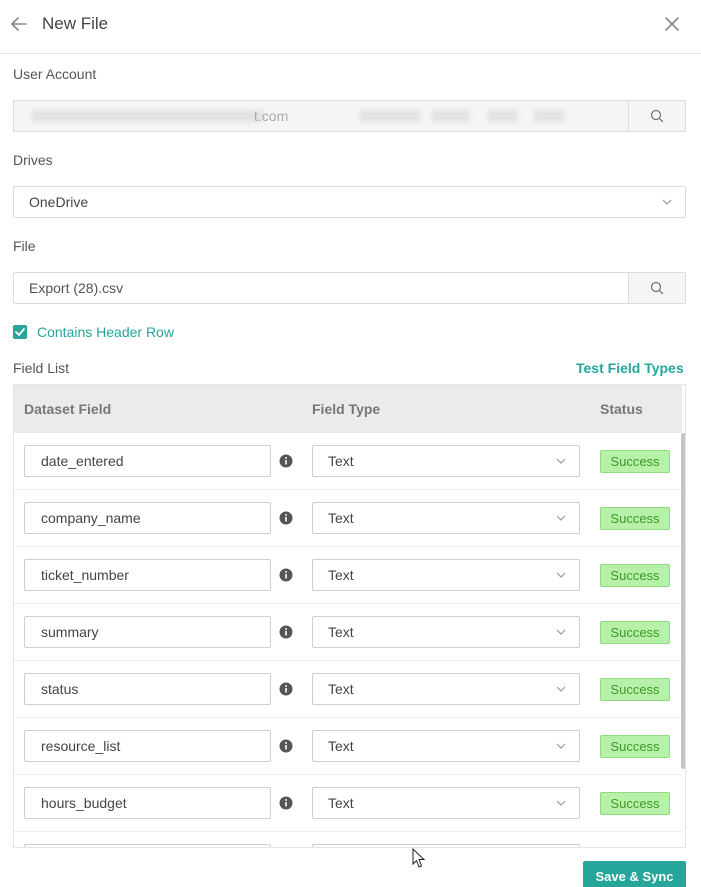 Image resolution: width=701 pixels, height=887 pixels. I want to click on dataset-field-value: company_name, so click(91, 518).